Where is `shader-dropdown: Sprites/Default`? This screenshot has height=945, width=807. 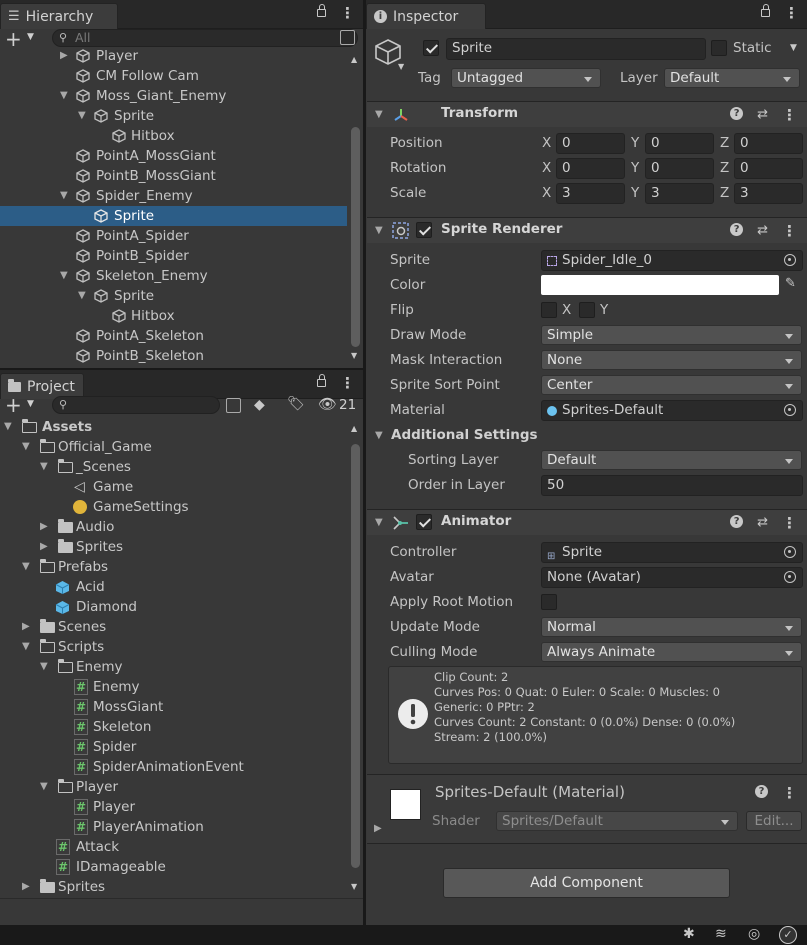
shader-dropdown: Sprites/Default is located at coordinates (617, 821).